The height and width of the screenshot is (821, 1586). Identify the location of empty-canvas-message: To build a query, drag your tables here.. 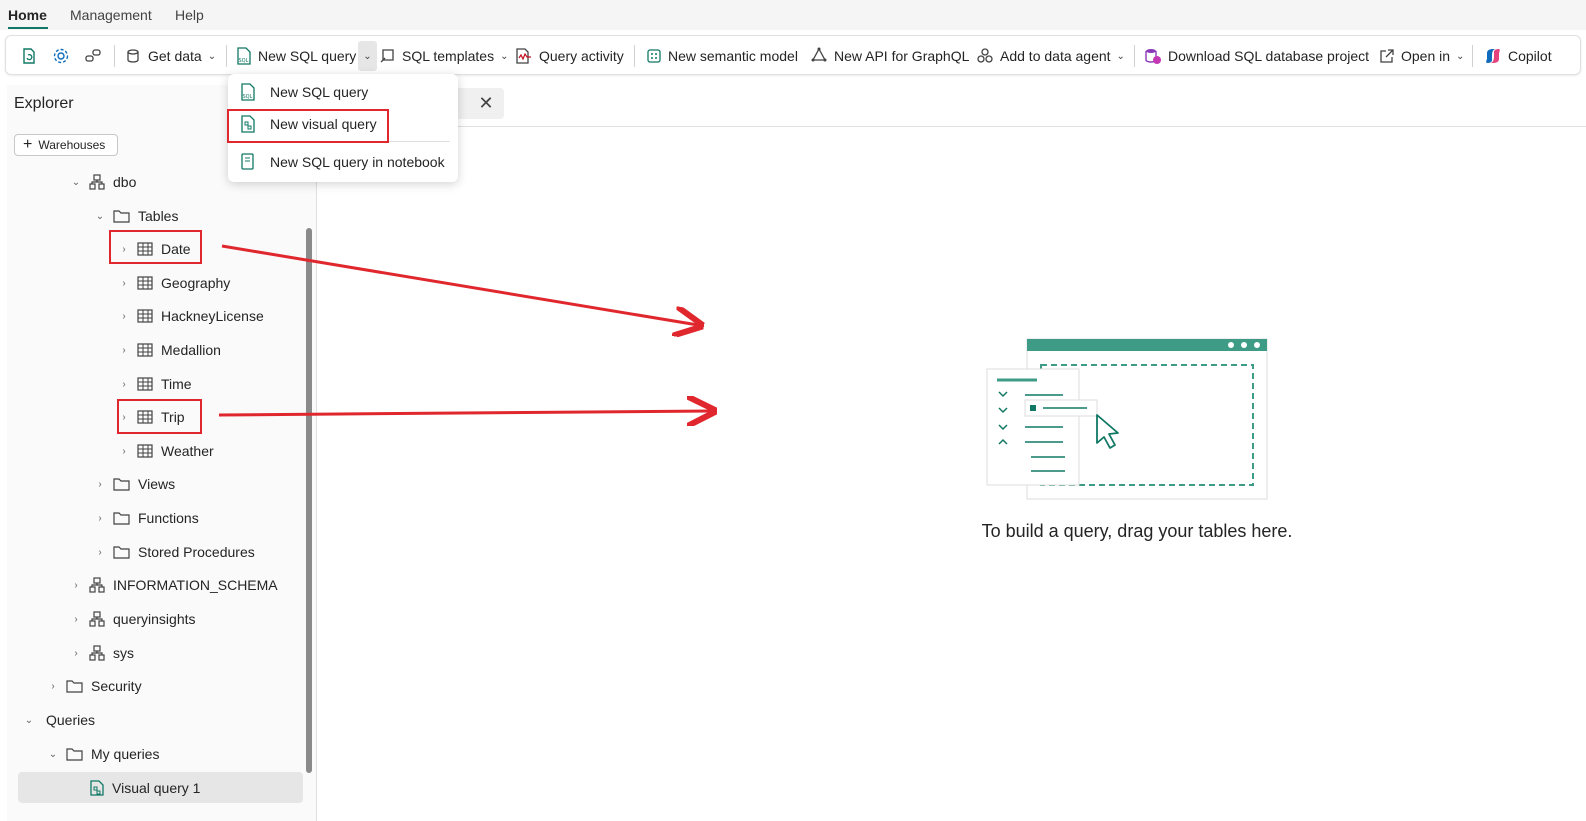
(1137, 531).